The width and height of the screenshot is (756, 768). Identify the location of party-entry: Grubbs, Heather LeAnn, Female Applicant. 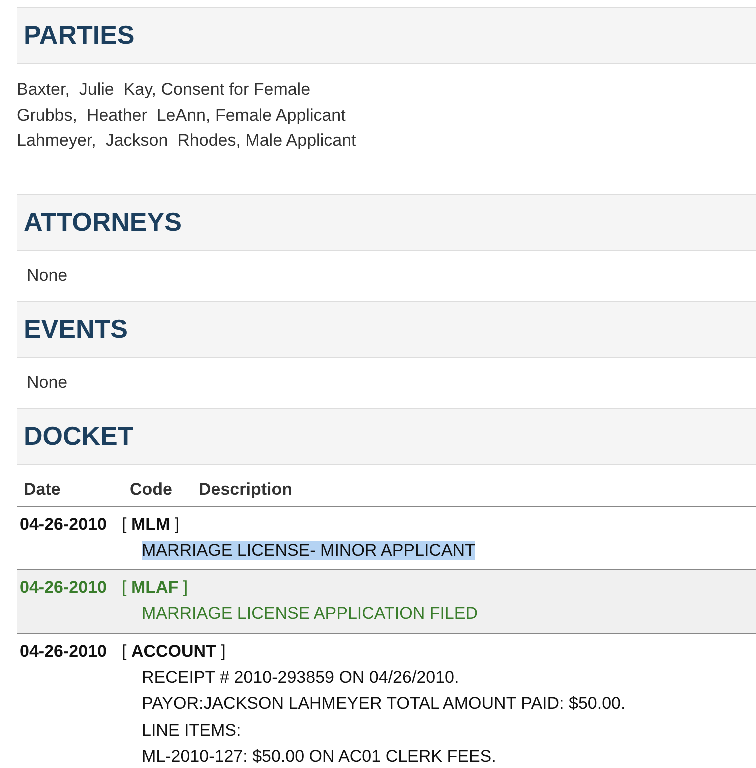
(182, 115).